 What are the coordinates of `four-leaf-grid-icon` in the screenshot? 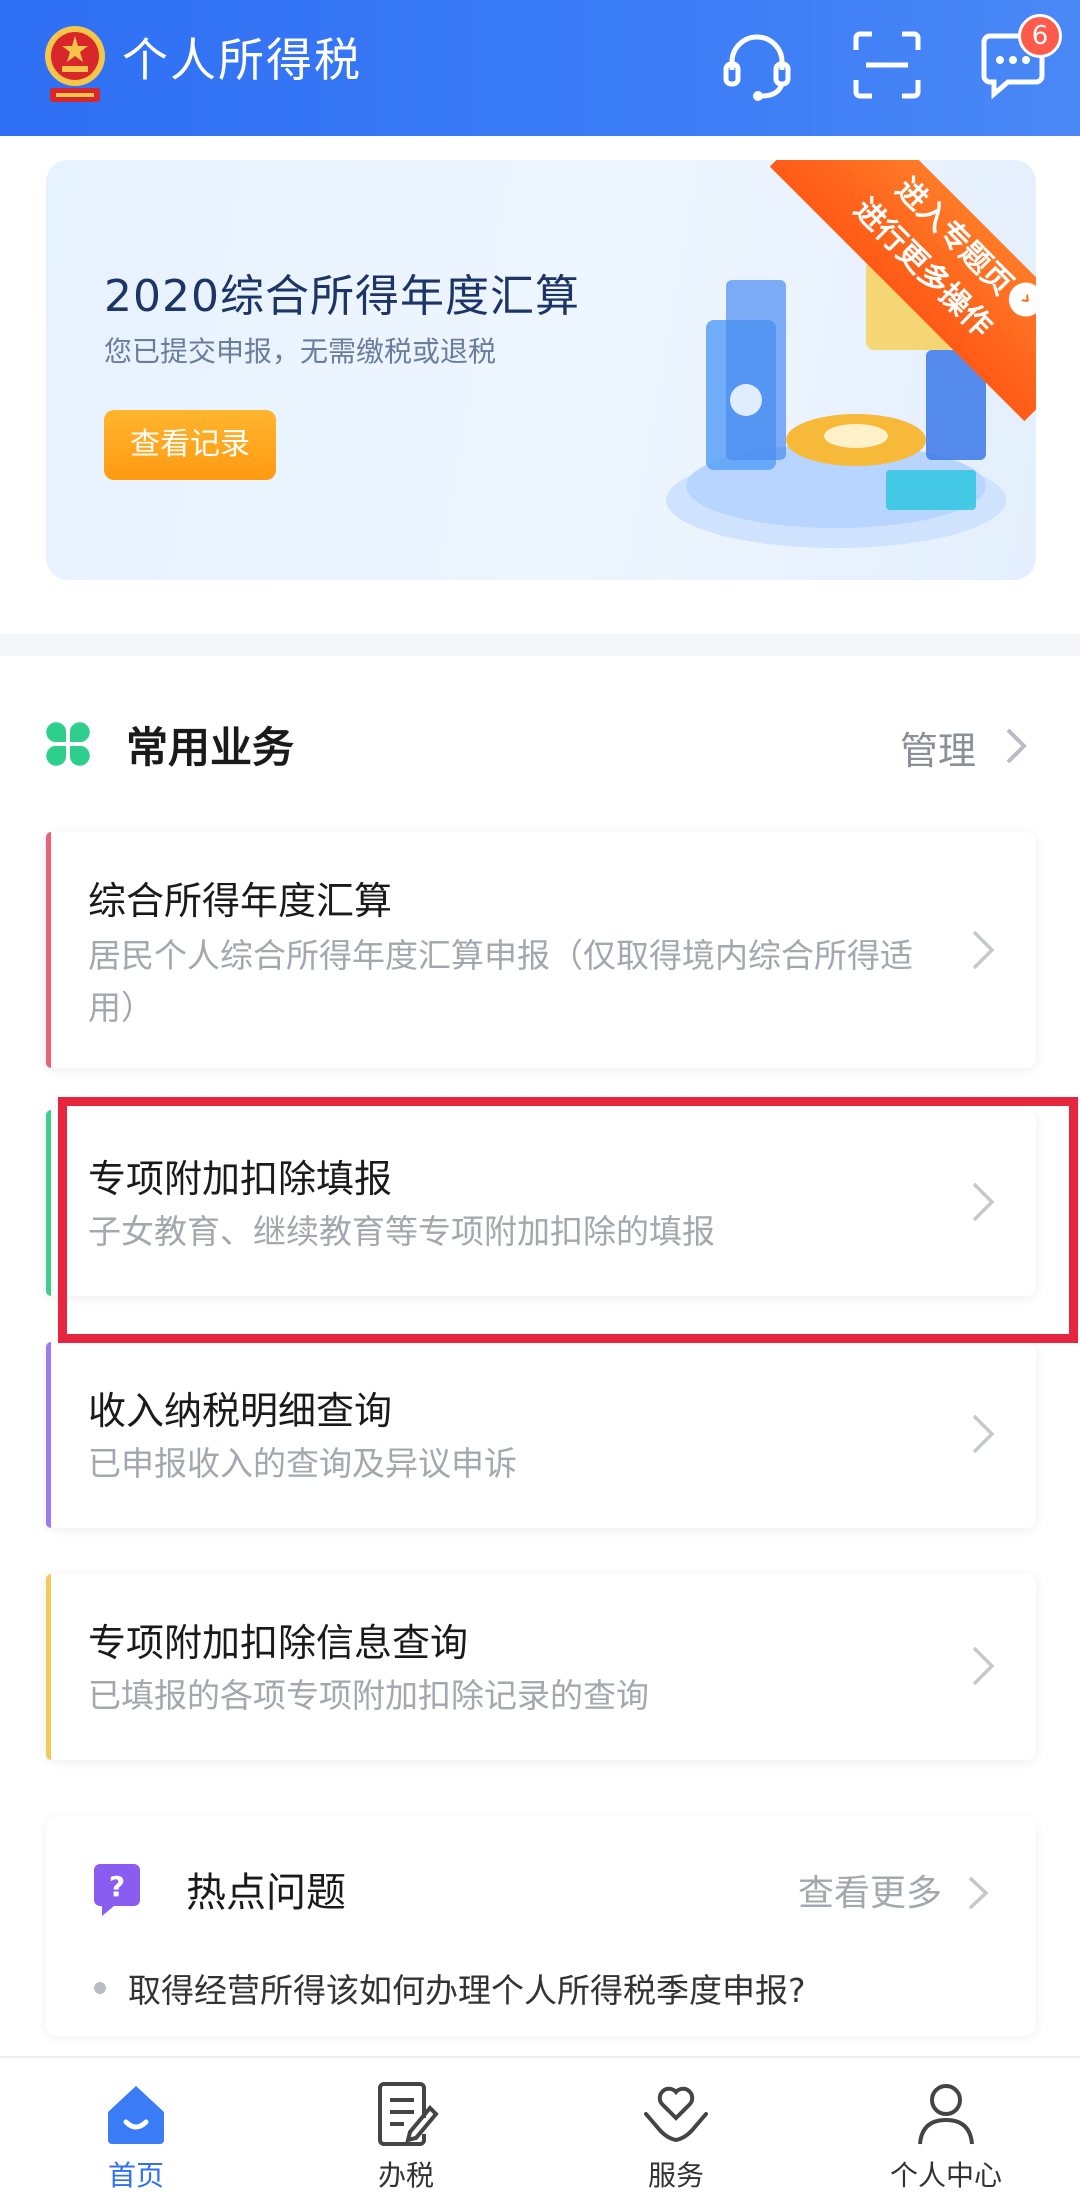 It's located at (68, 744).